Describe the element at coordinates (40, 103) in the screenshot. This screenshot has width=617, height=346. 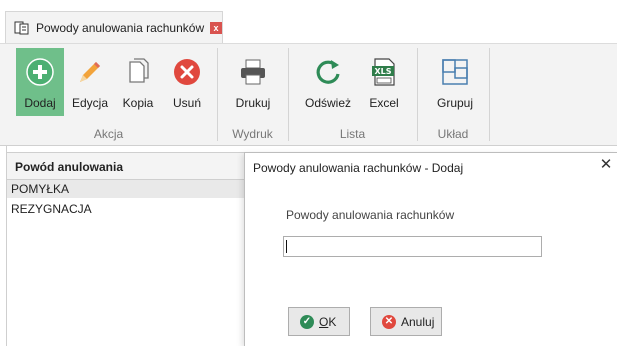
I see `add-button-label: Dodaj` at that location.